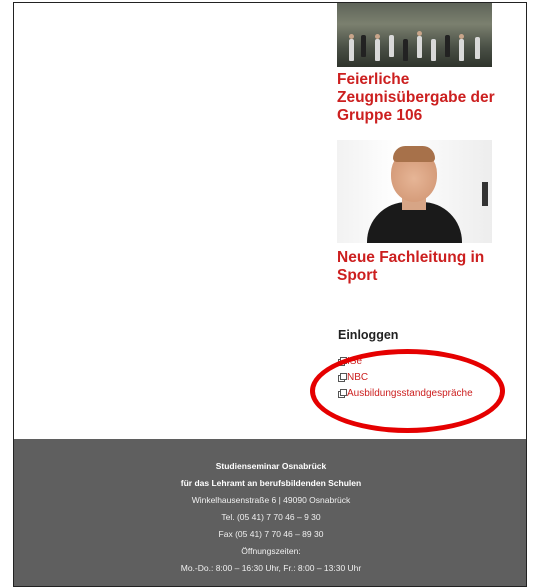 Image resolution: width=533 pixels, height=587 pixels. Describe the element at coordinates (407, 391) in the screenshot. I see `highlight-annotation` at that location.